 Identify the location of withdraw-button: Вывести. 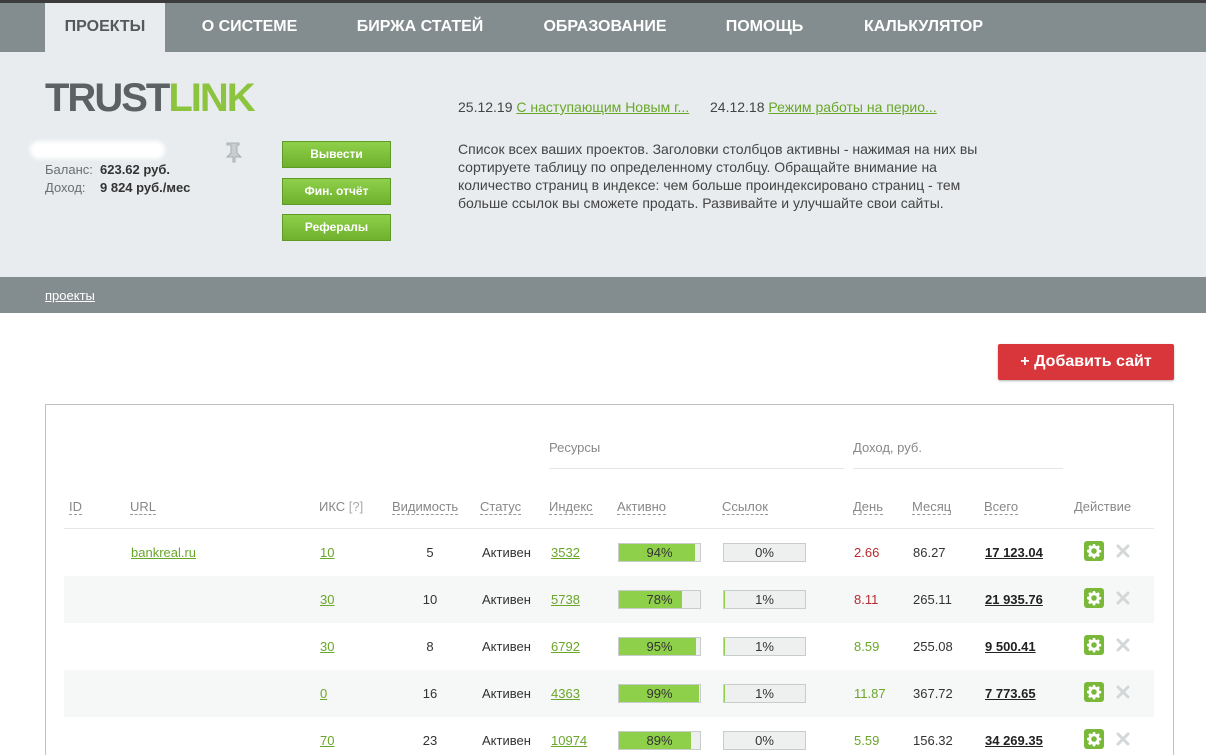
(336, 154).